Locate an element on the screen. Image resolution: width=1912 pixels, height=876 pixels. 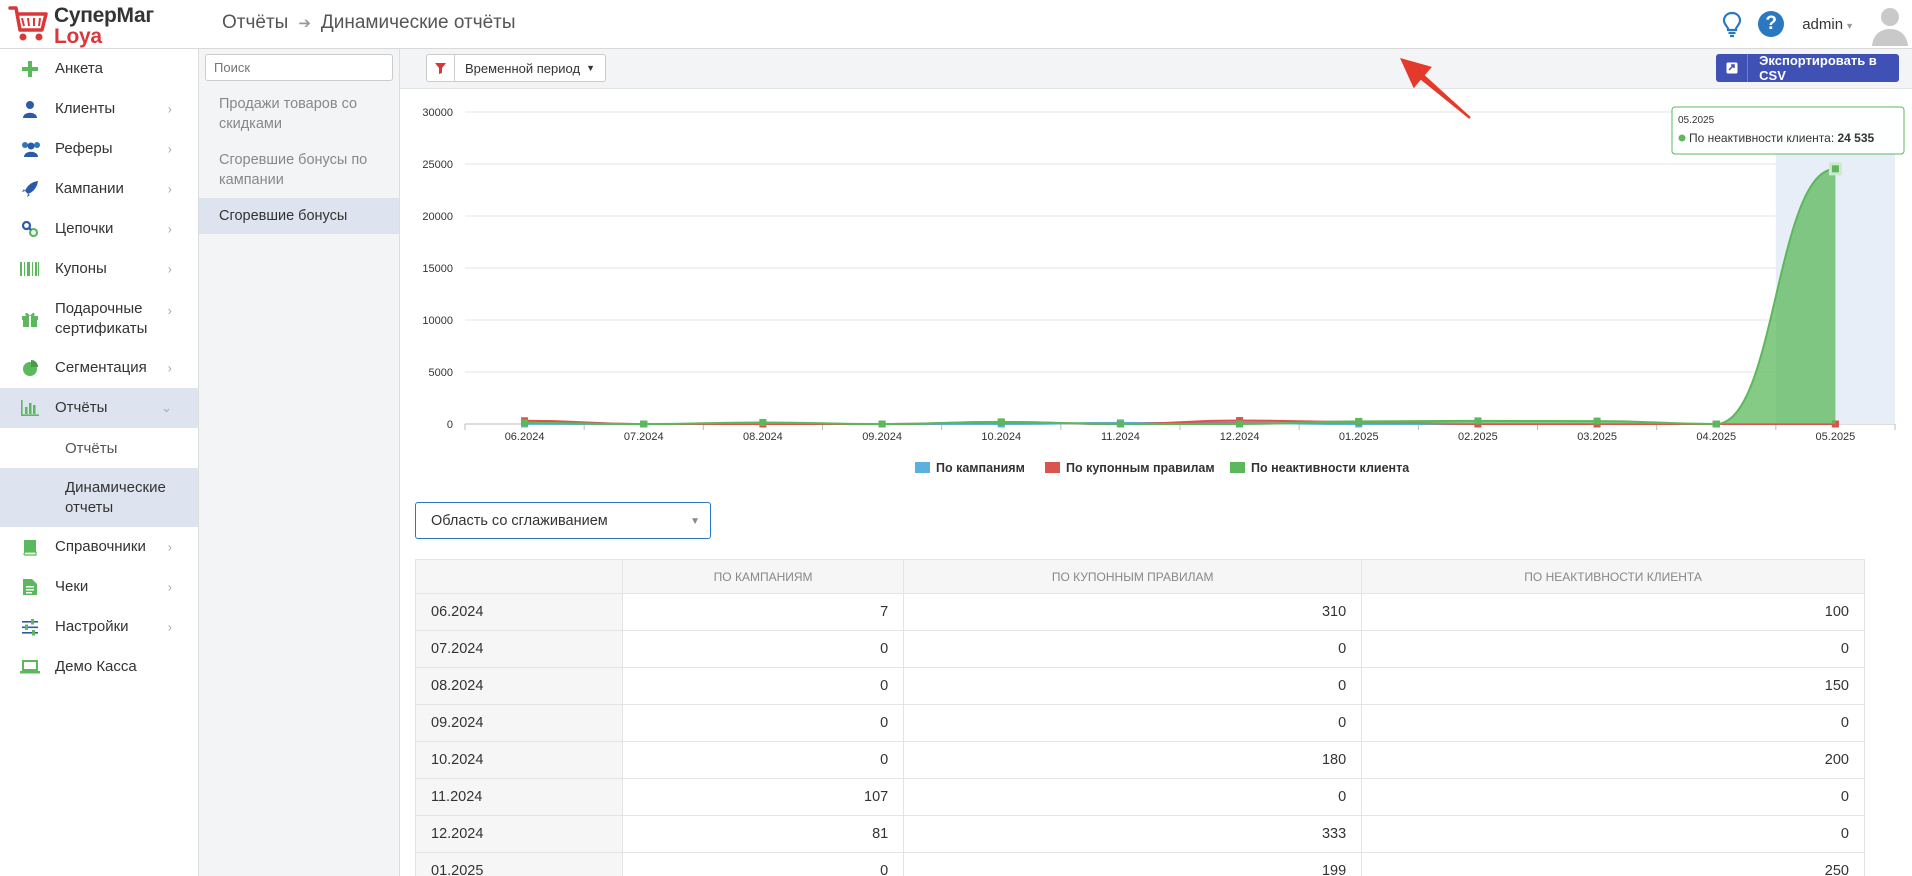
legend-label: По купонным правилам is located at coordinates (1140, 468).